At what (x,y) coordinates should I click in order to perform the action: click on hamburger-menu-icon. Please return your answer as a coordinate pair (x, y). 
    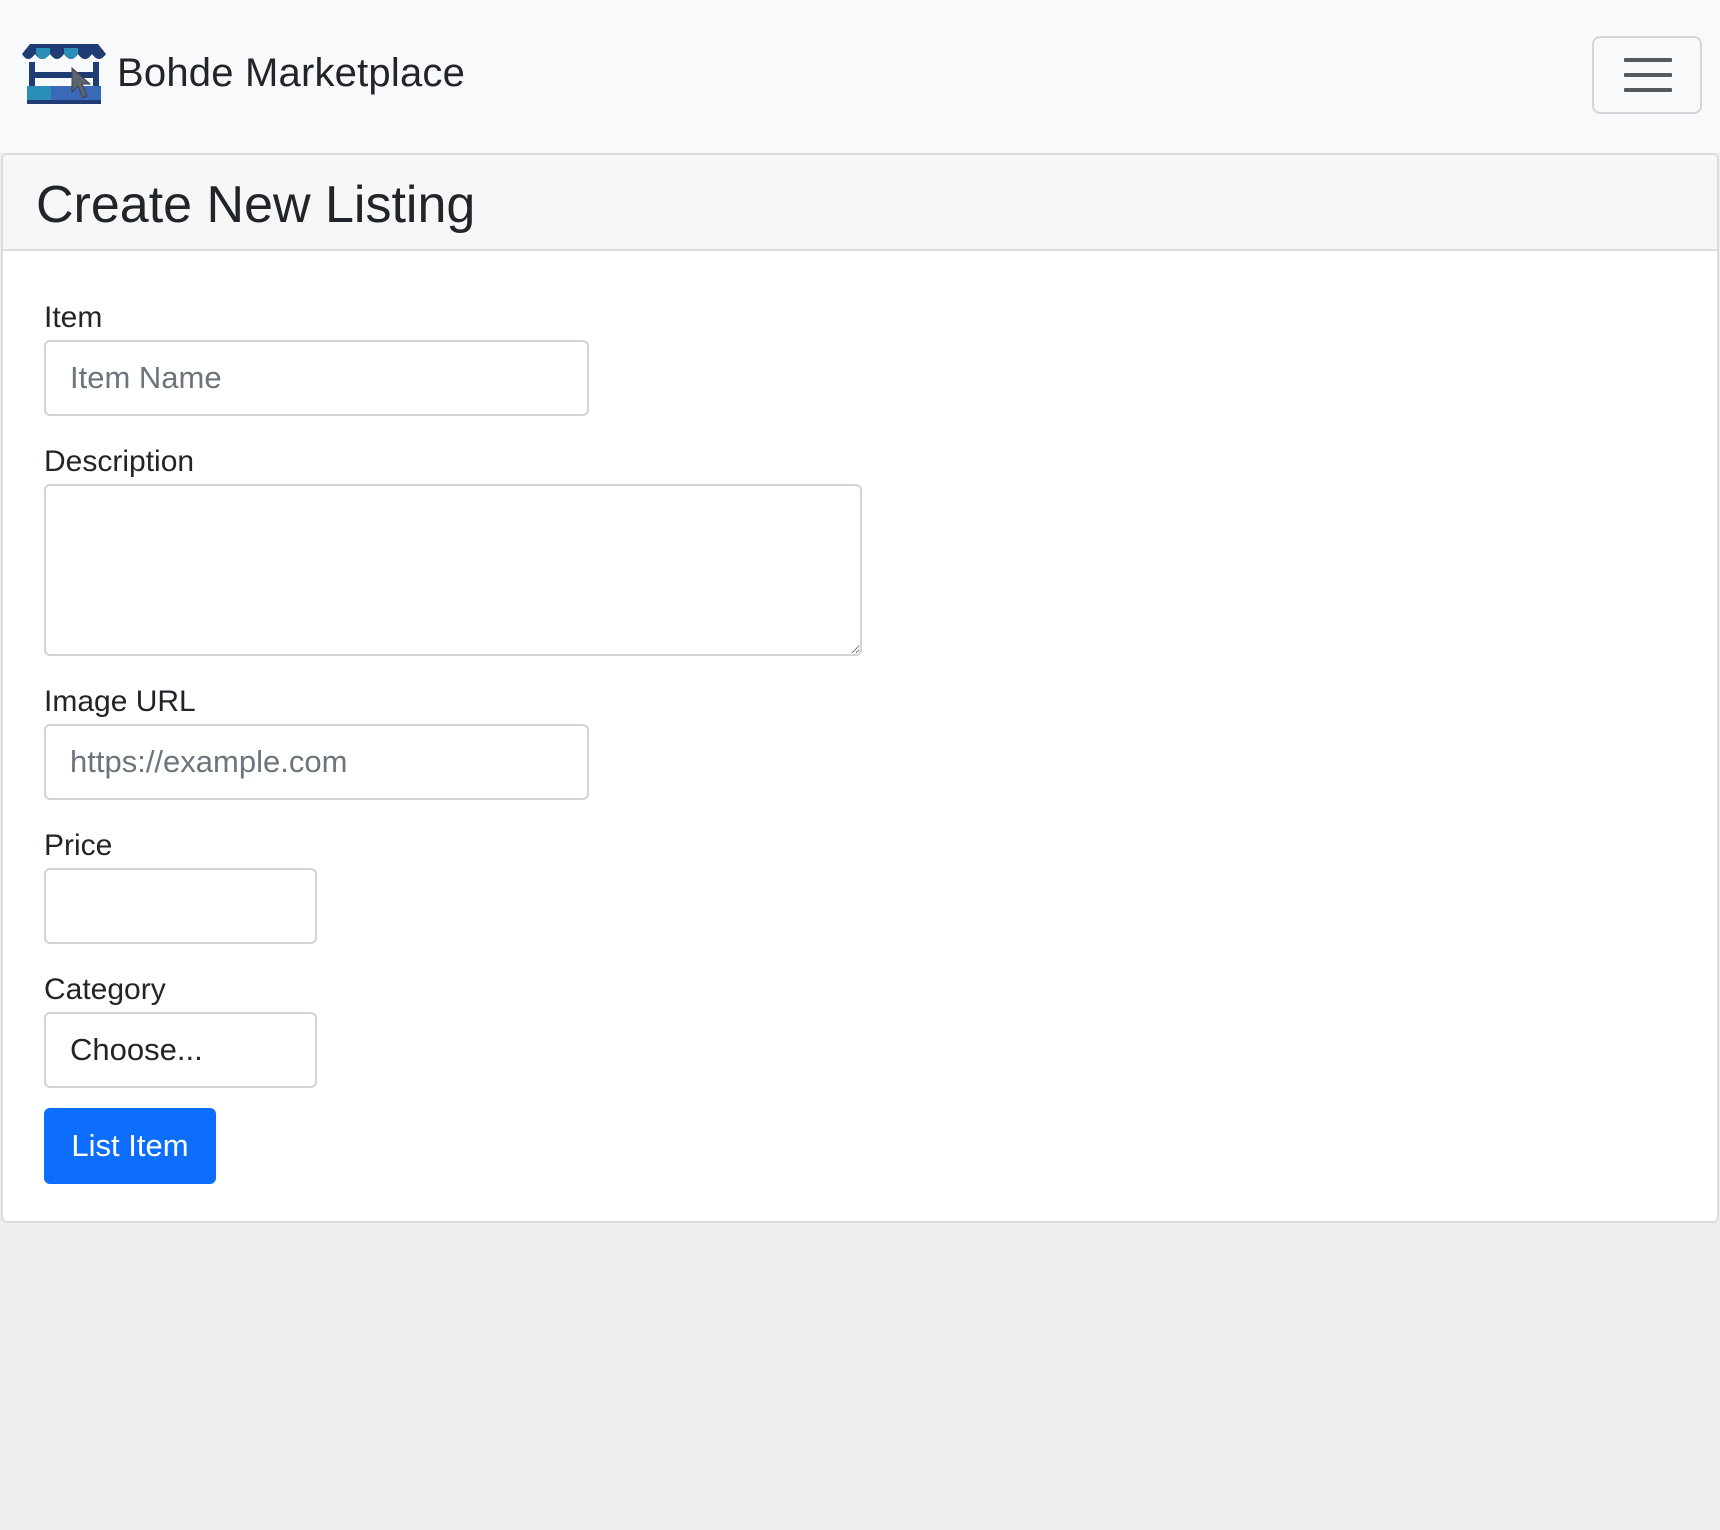
    Looking at the image, I should click on (1648, 60).